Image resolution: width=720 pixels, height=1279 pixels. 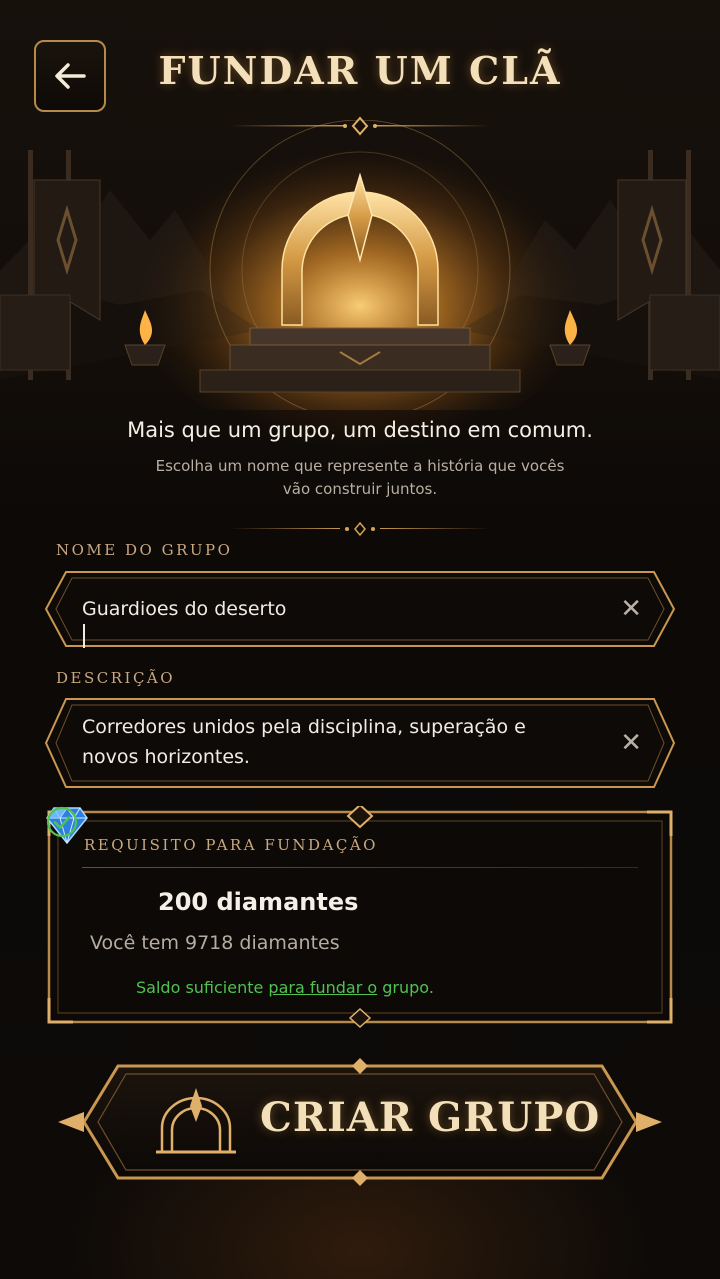 What do you see at coordinates (430, 1117) in the screenshot?
I see `create-group-label: CRIAR GRUPO` at bounding box center [430, 1117].